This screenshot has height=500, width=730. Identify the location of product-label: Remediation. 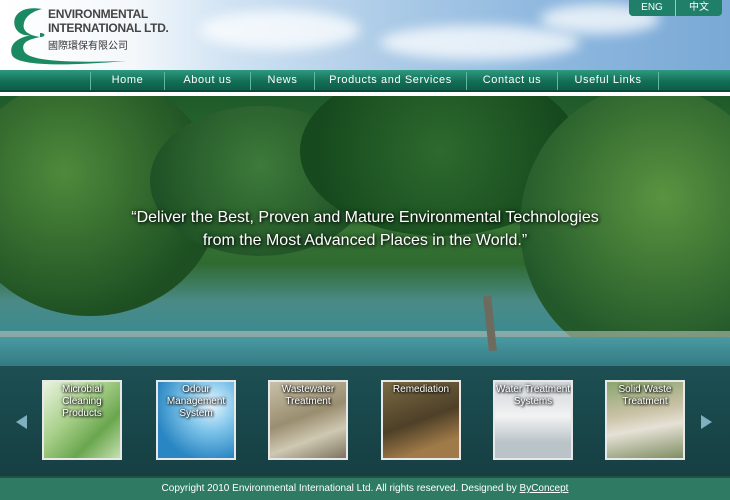
(421, 389).